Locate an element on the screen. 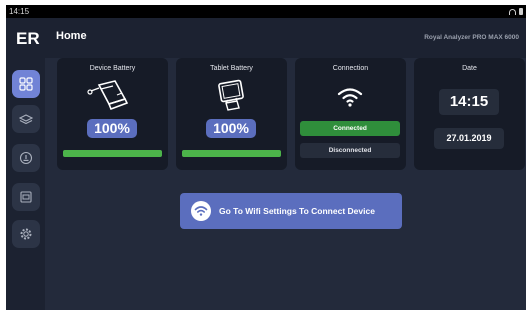 The height and width of the screenshot is (310, 531). page-title: Home is located at coordinates (71, 36).